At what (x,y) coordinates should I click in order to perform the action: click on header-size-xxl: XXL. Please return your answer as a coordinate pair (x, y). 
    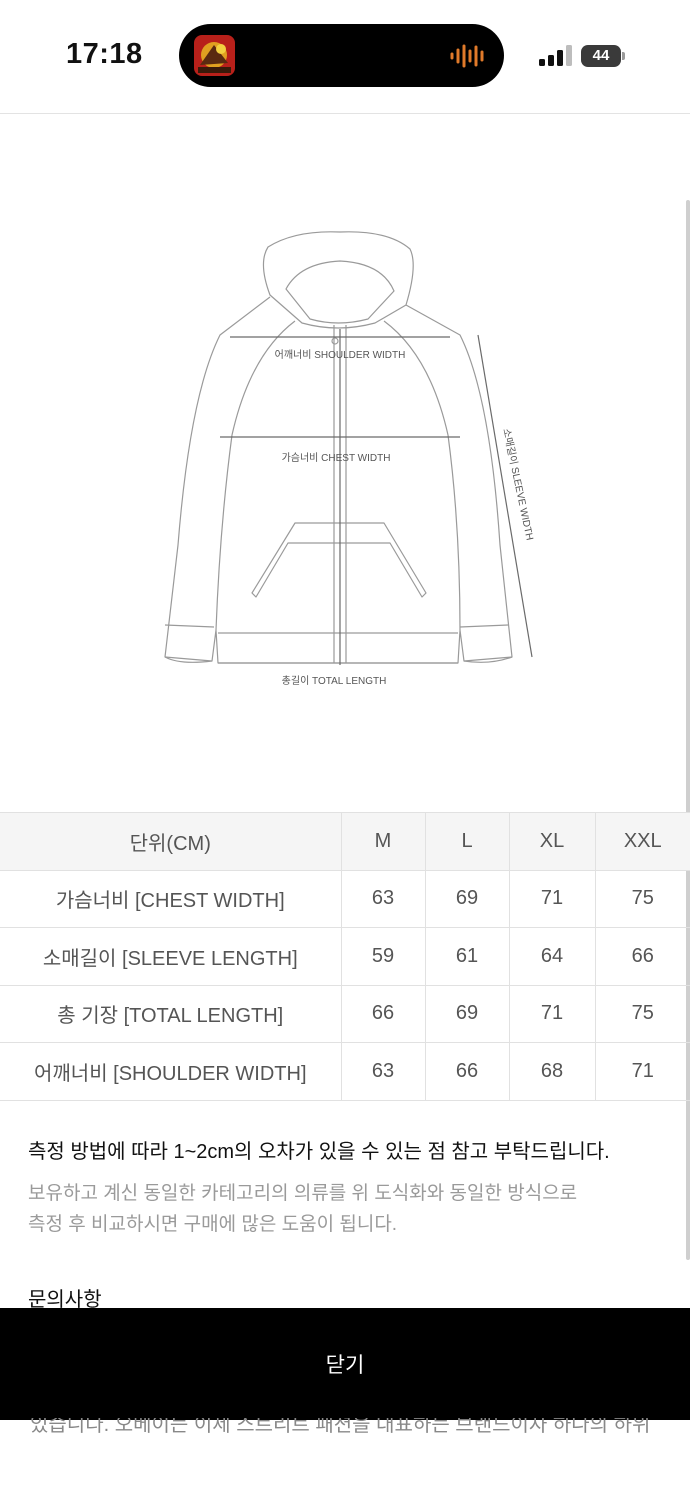
    Looking at the image, I should click on (642, 841).